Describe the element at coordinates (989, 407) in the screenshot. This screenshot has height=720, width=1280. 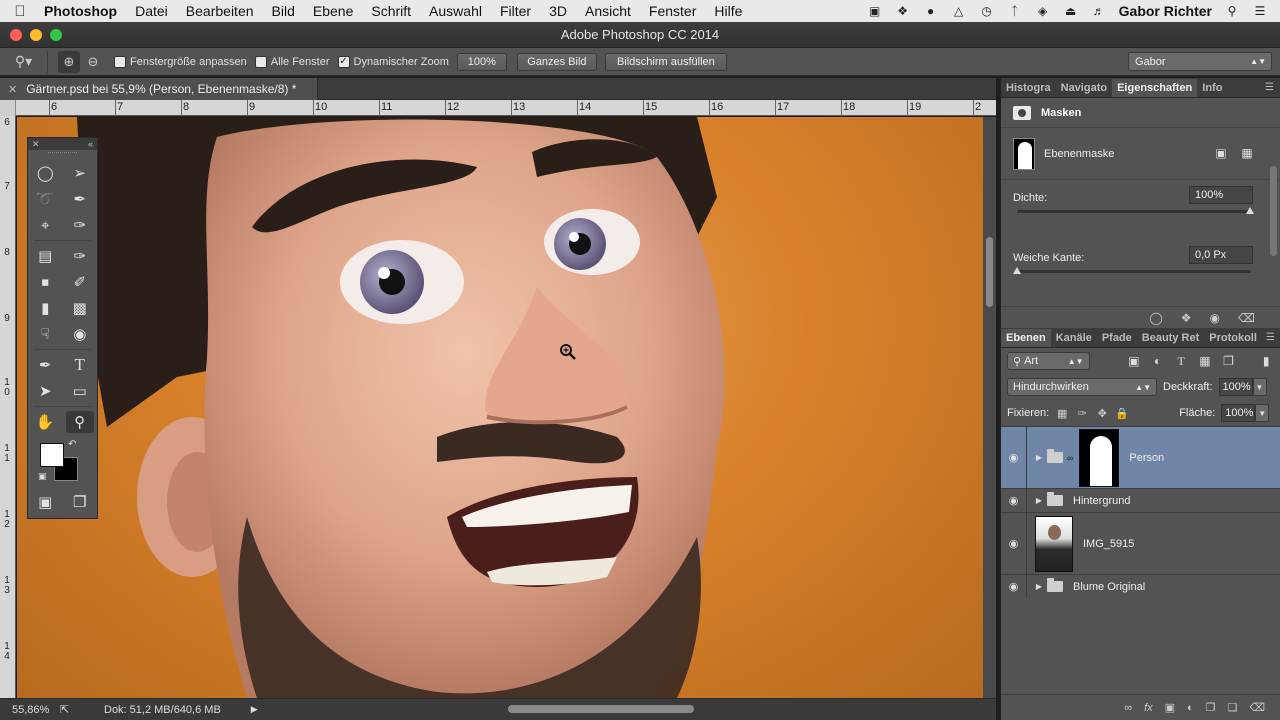
I see `canvas-vertical-scrollbar` at that location.